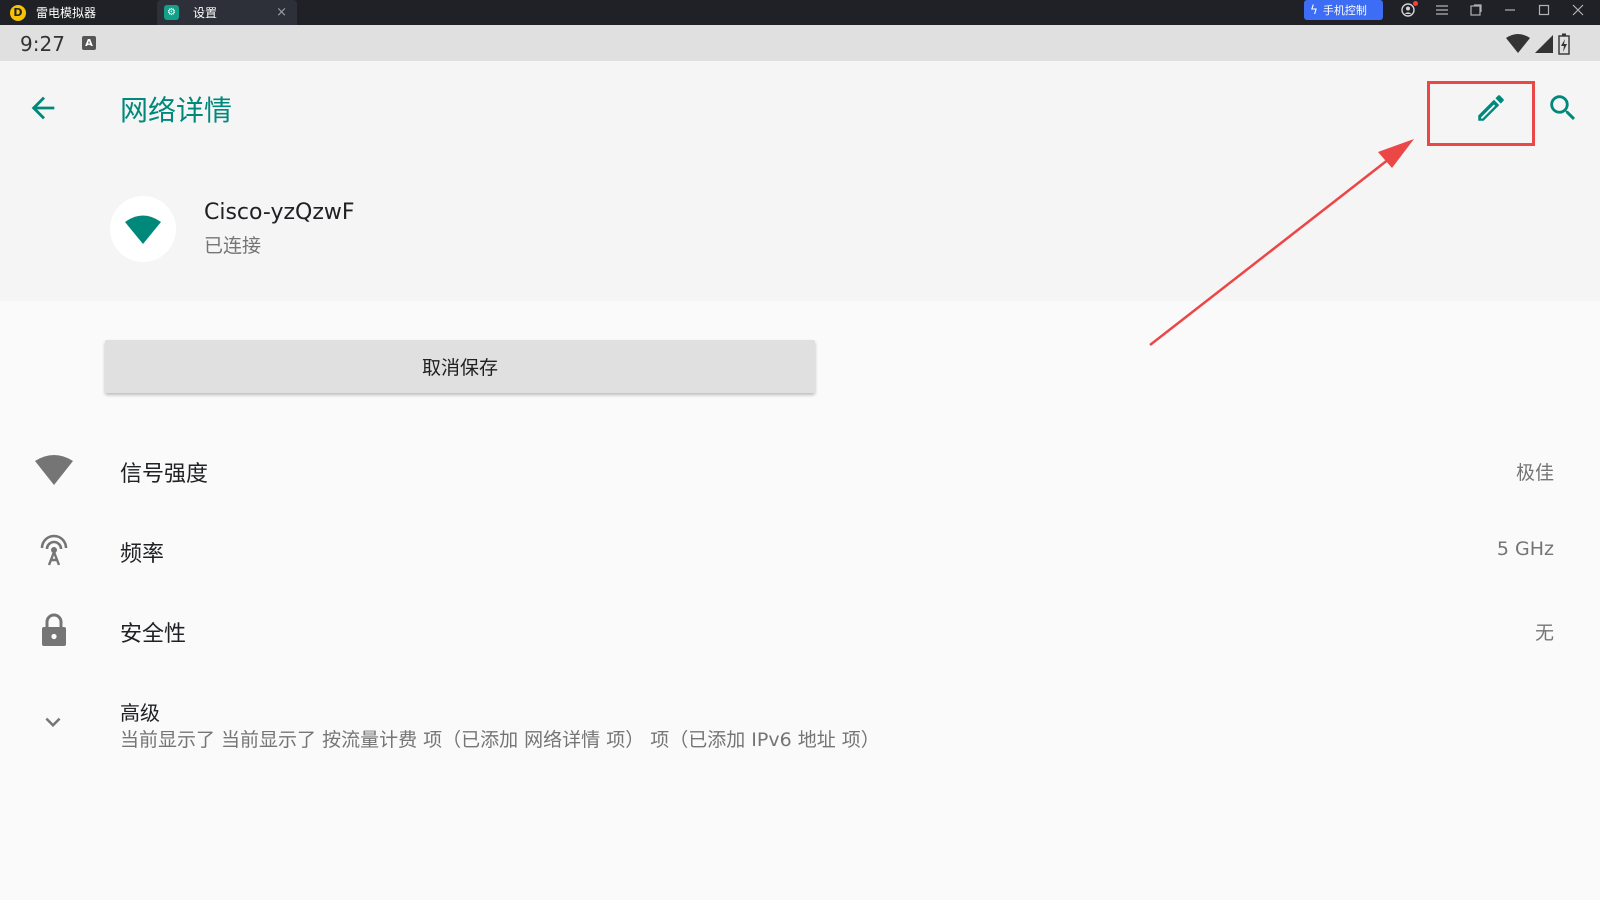 The width and height of the screenshot is (1600, 900). I want to click on status-clock: 9:27, so click(42, 44).